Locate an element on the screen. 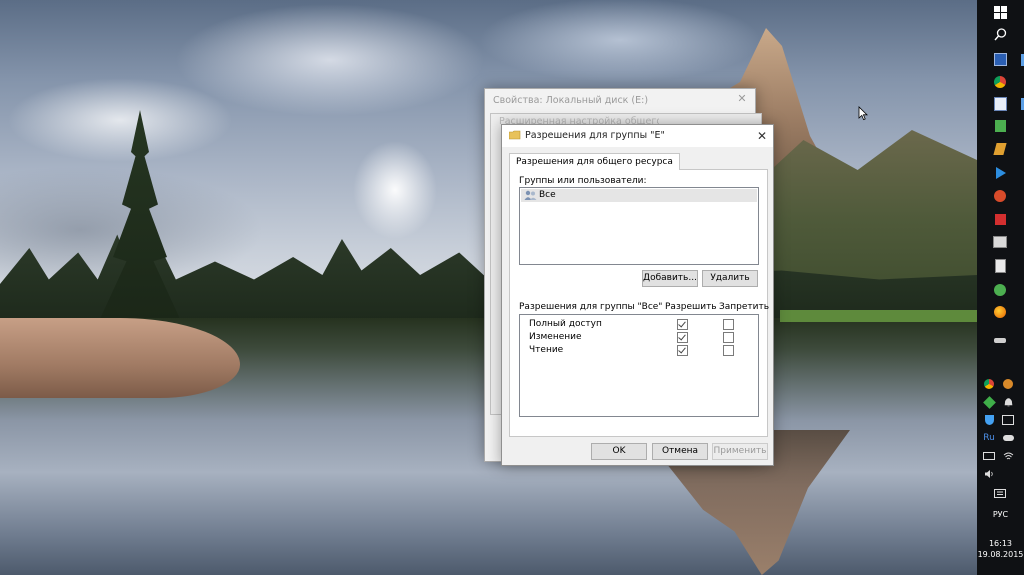  taskbar-app-tool is located at coordinates (1000, 149).